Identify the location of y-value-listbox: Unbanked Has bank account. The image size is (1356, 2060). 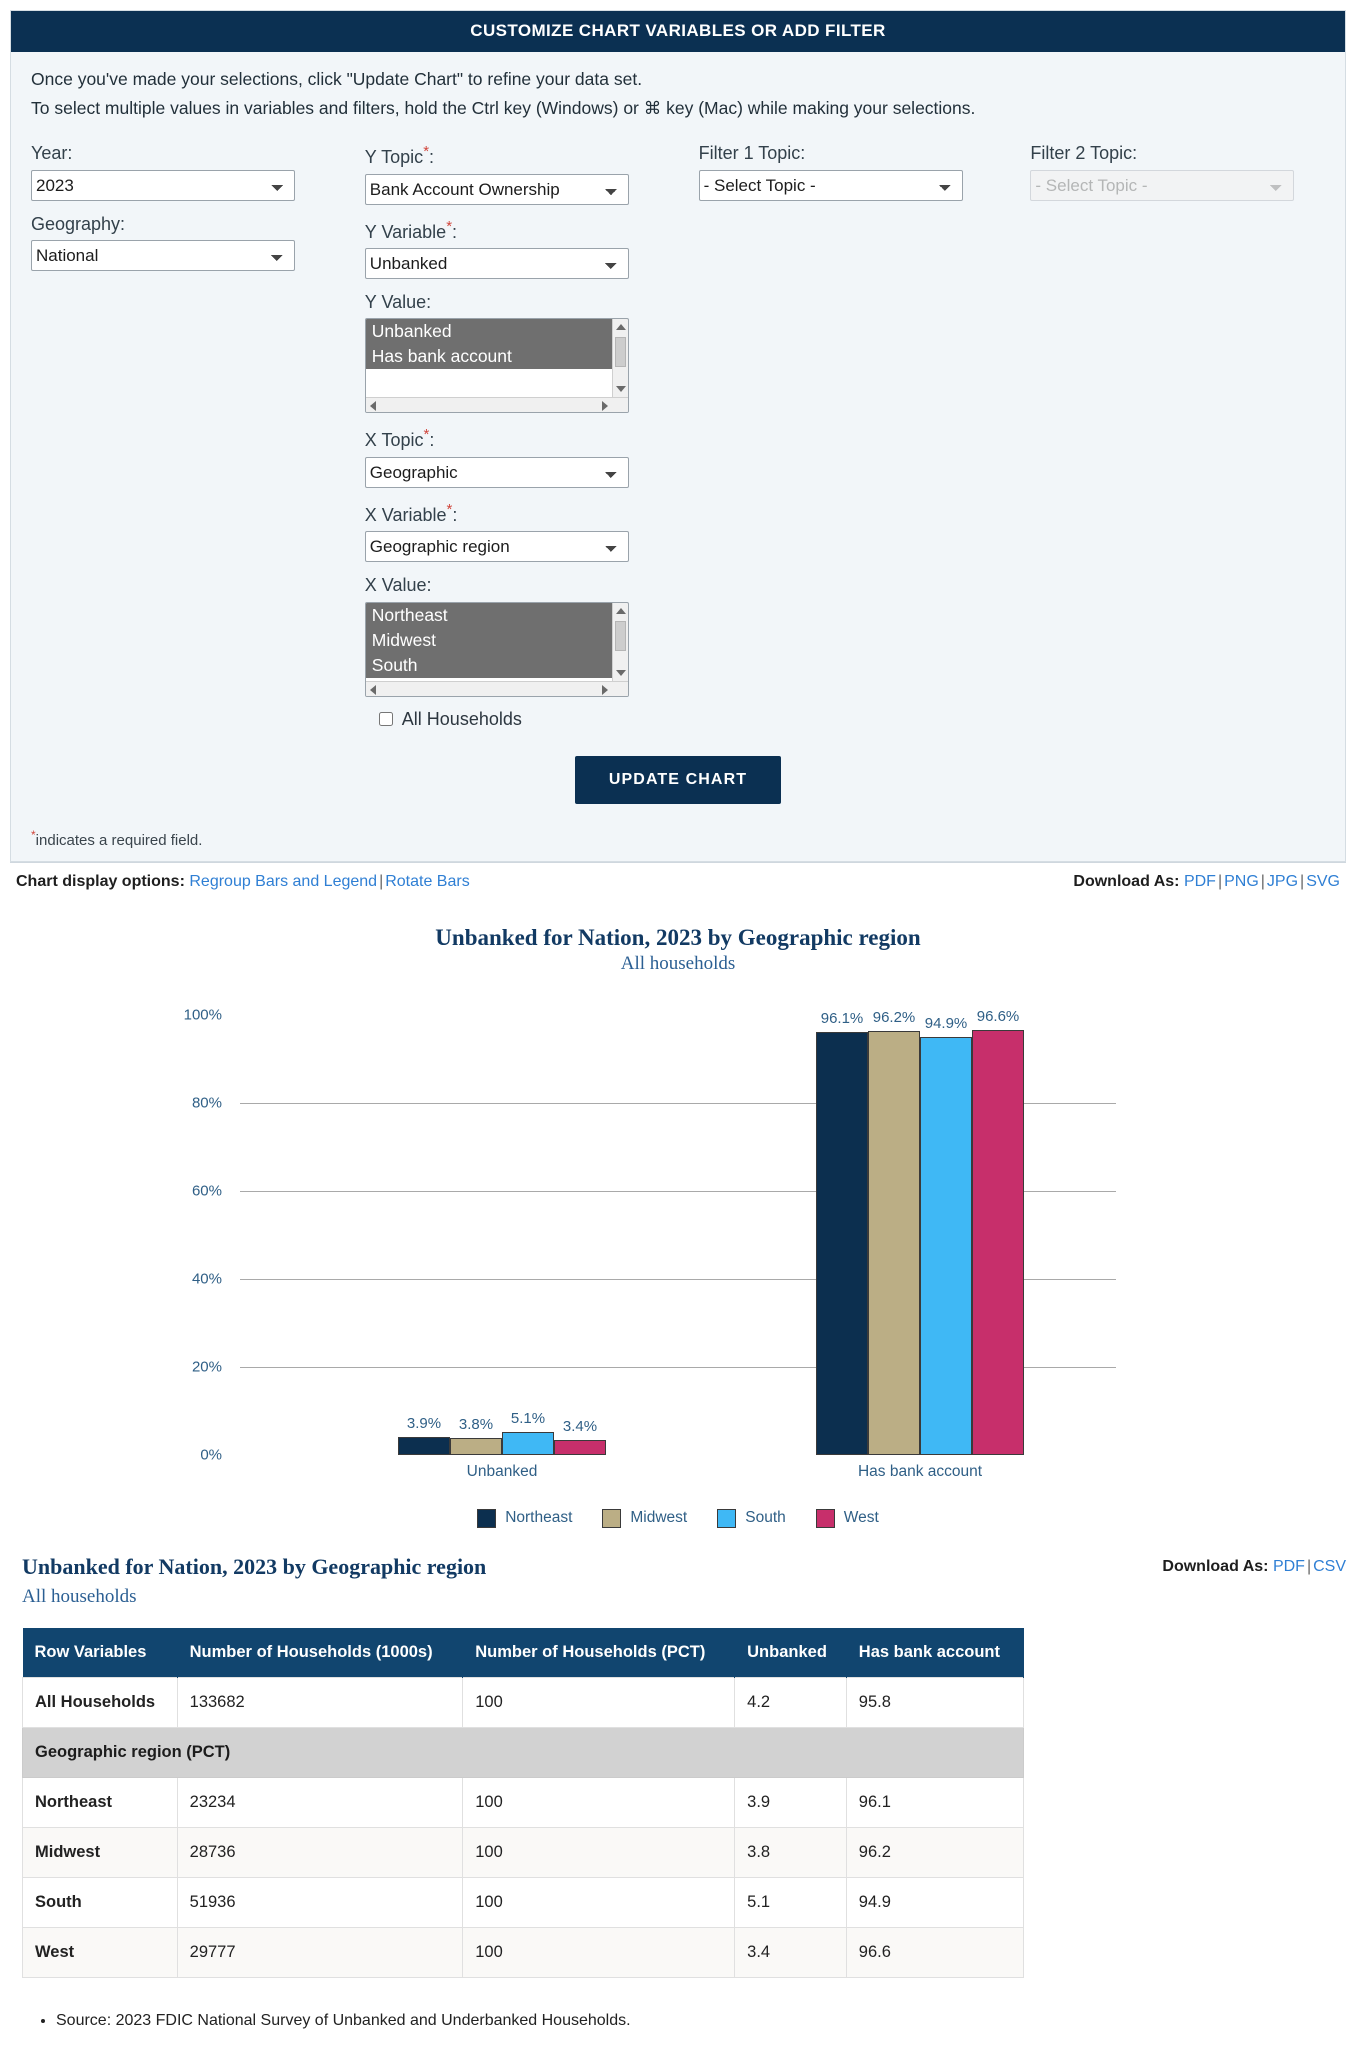
(496, 366).